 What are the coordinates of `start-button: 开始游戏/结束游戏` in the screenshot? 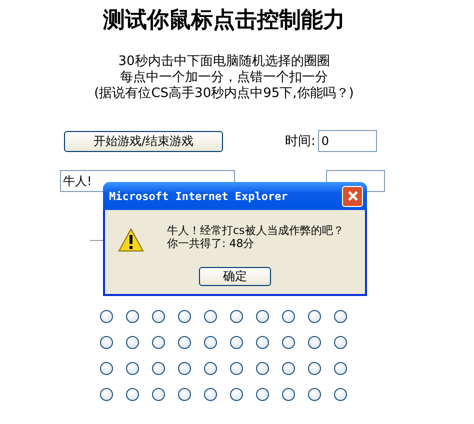 It's located at (143, 141).